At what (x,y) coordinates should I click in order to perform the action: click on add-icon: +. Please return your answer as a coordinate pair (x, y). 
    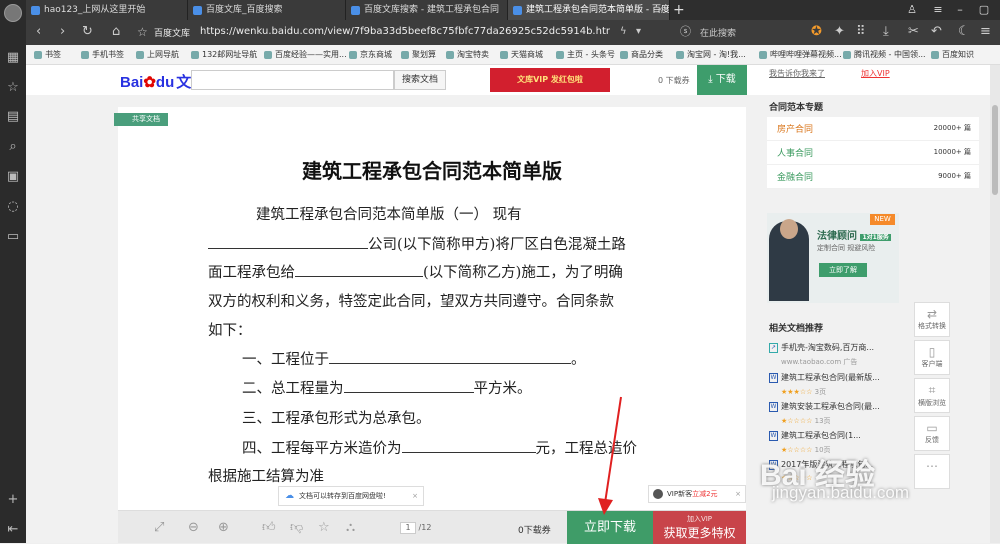
    Looking at the image, I should click on (13, 500).